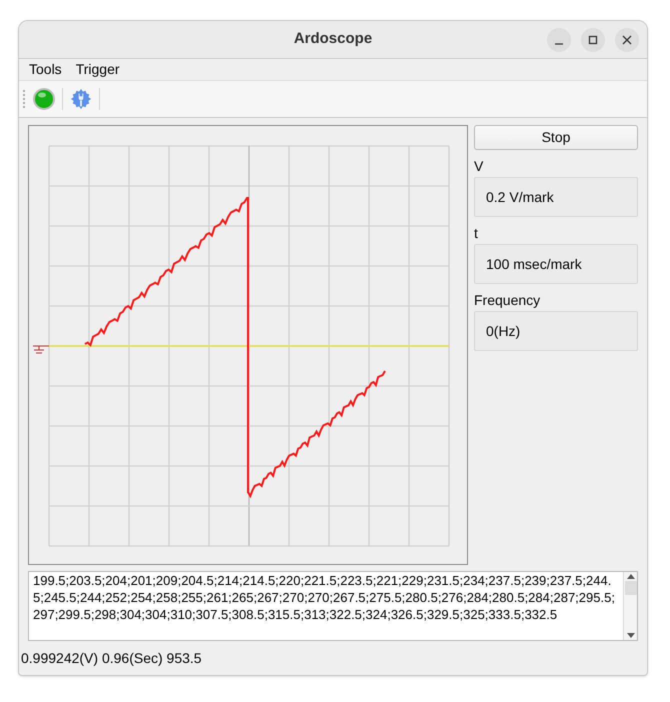 The width and height of the screenshot is (670, 702). I want to click on scroll-up-icon, so click(630, 576).